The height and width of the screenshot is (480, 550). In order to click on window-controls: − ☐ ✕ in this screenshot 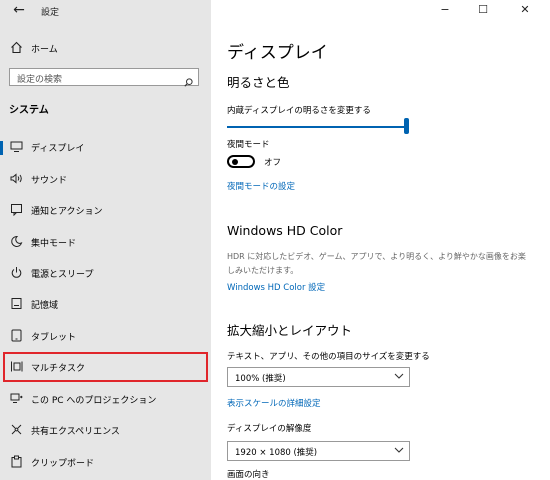, I will do `click(490, 12)`.